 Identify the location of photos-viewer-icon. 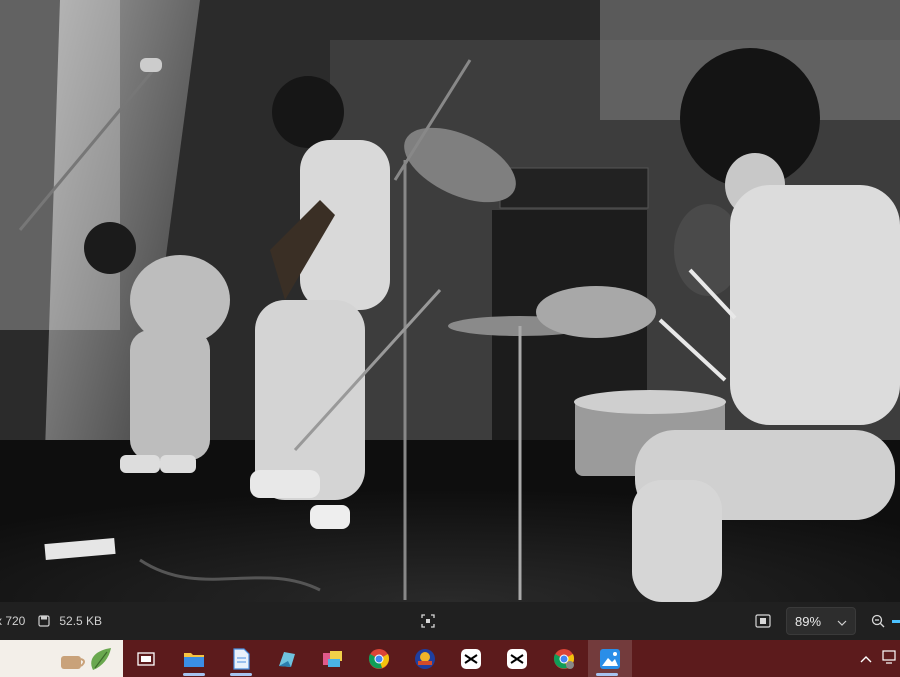
(610, 658).